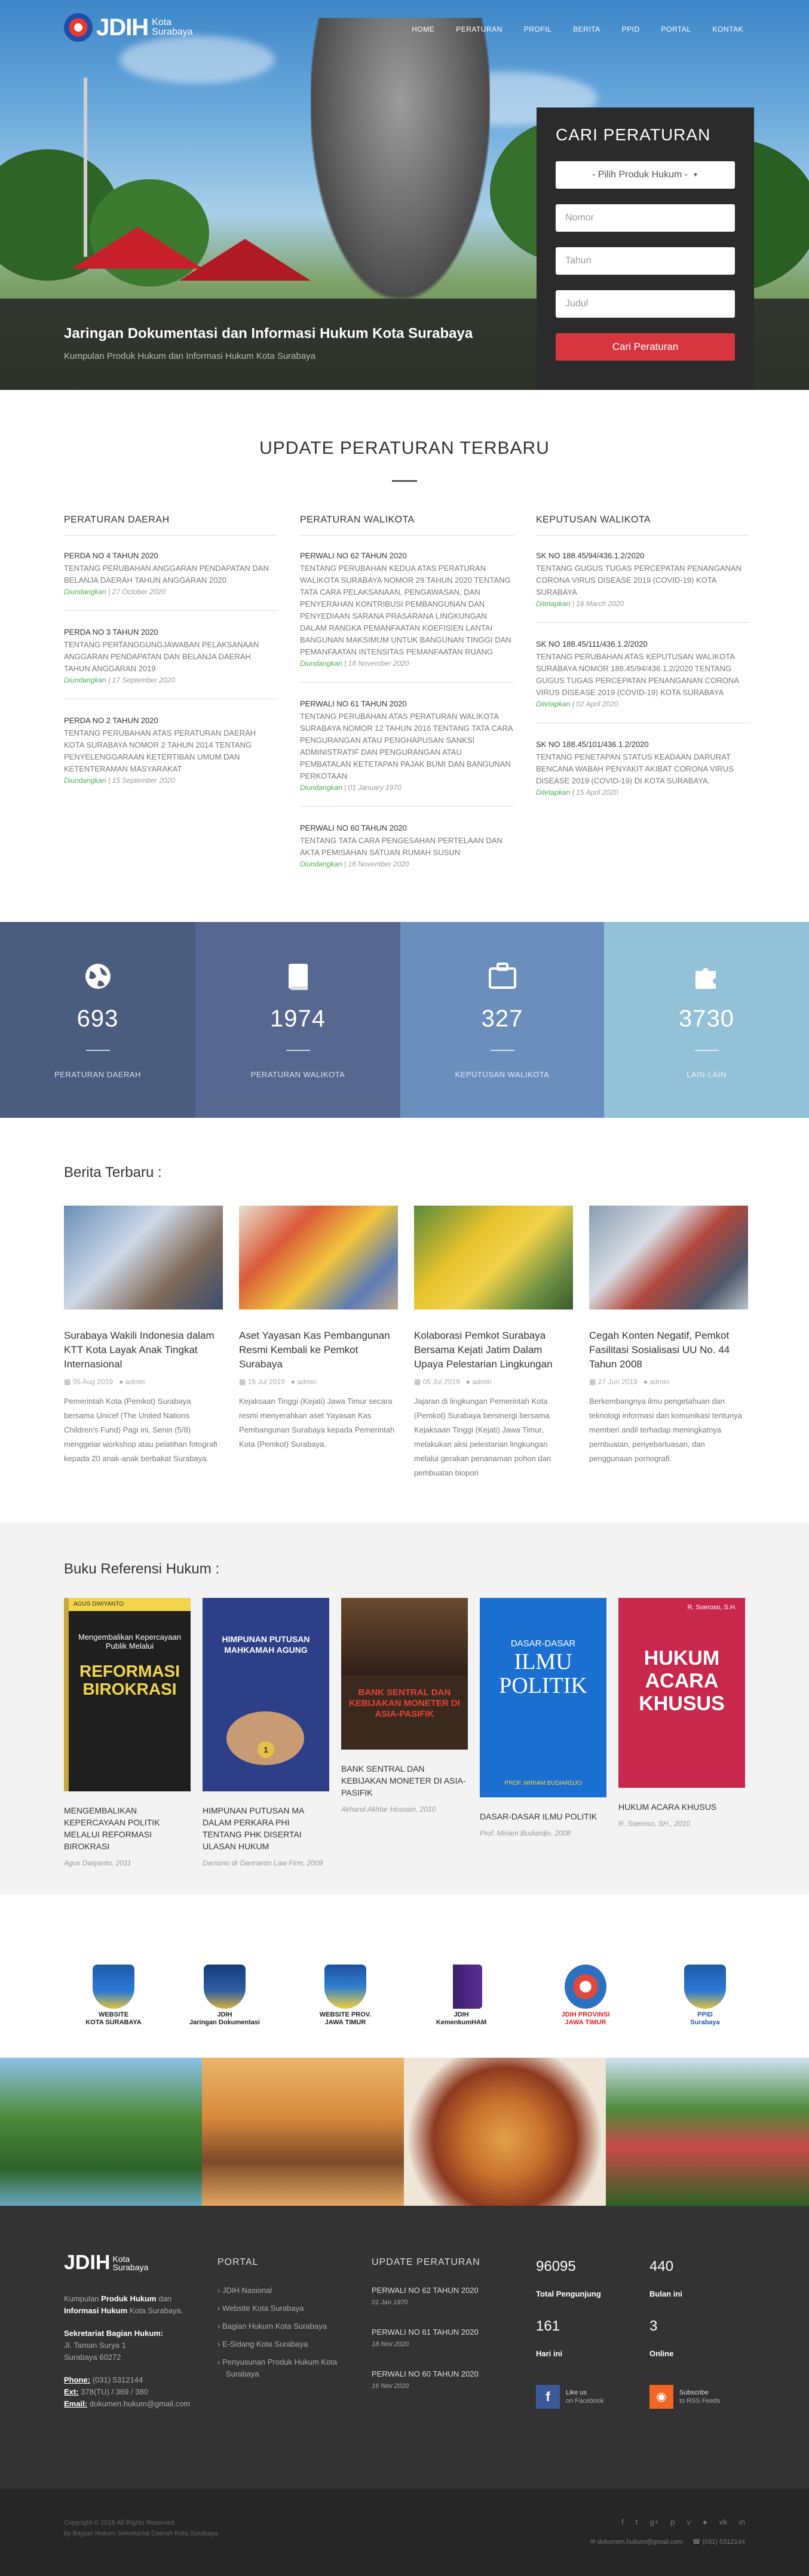 This screenshot has width=809, height=2576. What do you see at coordinates (537, 29) in the screenshot?
I see `nav-profil: PROFIL` at bounding box center [537, 29].